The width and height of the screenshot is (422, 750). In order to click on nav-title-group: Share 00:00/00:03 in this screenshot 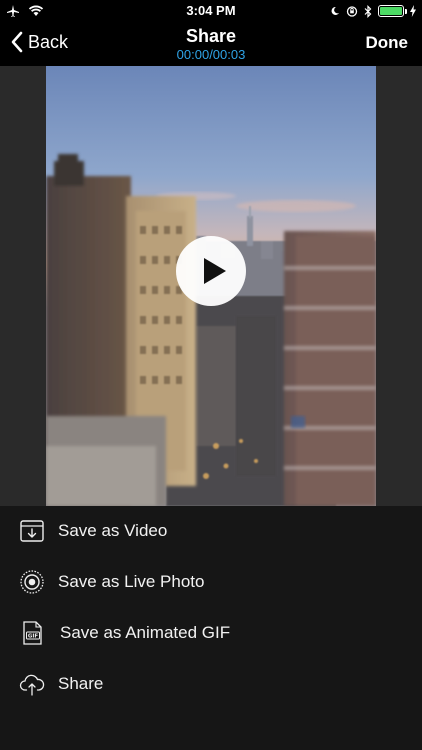, I will do `click(211, 44)`.